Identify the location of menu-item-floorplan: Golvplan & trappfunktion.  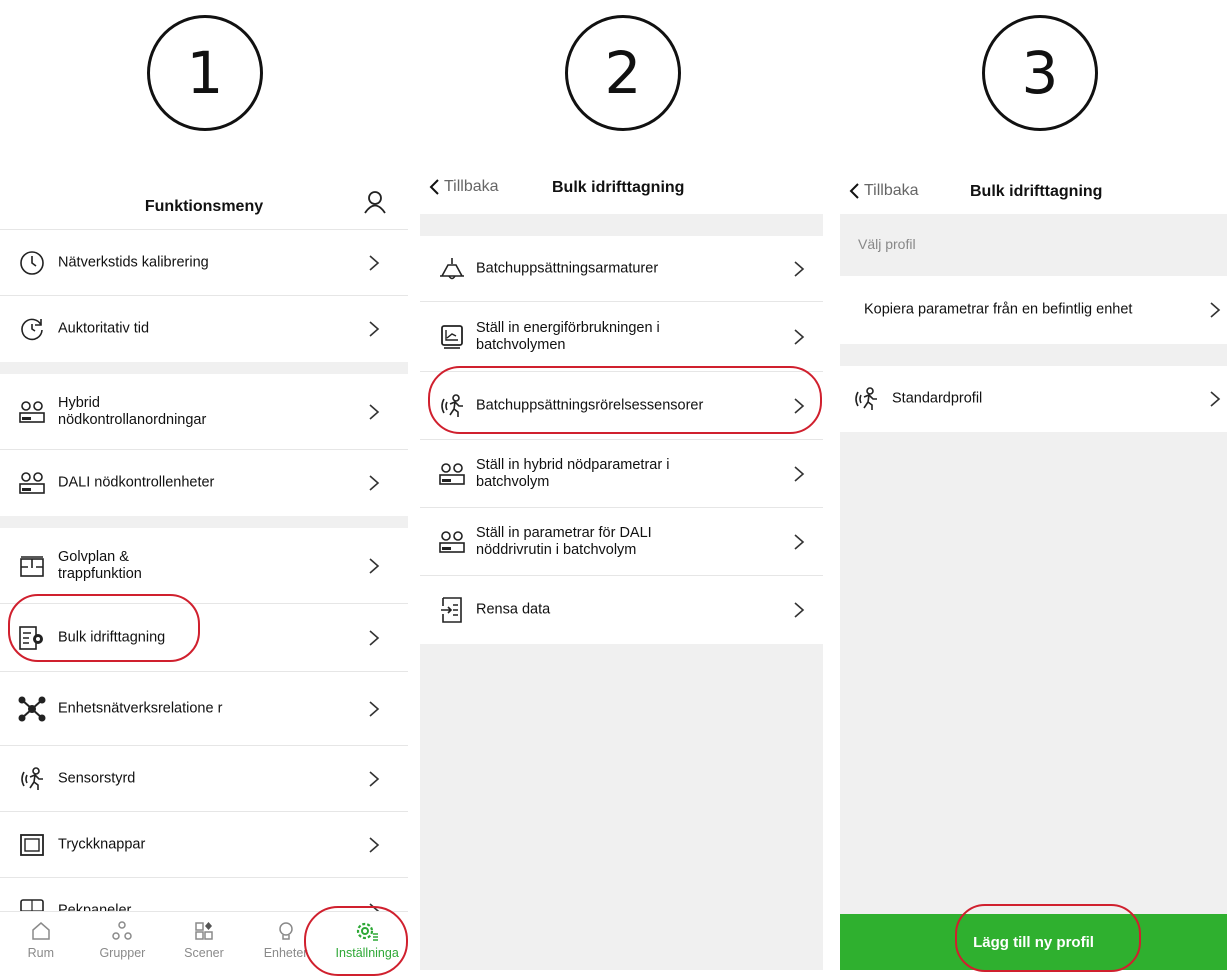
(204, 566).